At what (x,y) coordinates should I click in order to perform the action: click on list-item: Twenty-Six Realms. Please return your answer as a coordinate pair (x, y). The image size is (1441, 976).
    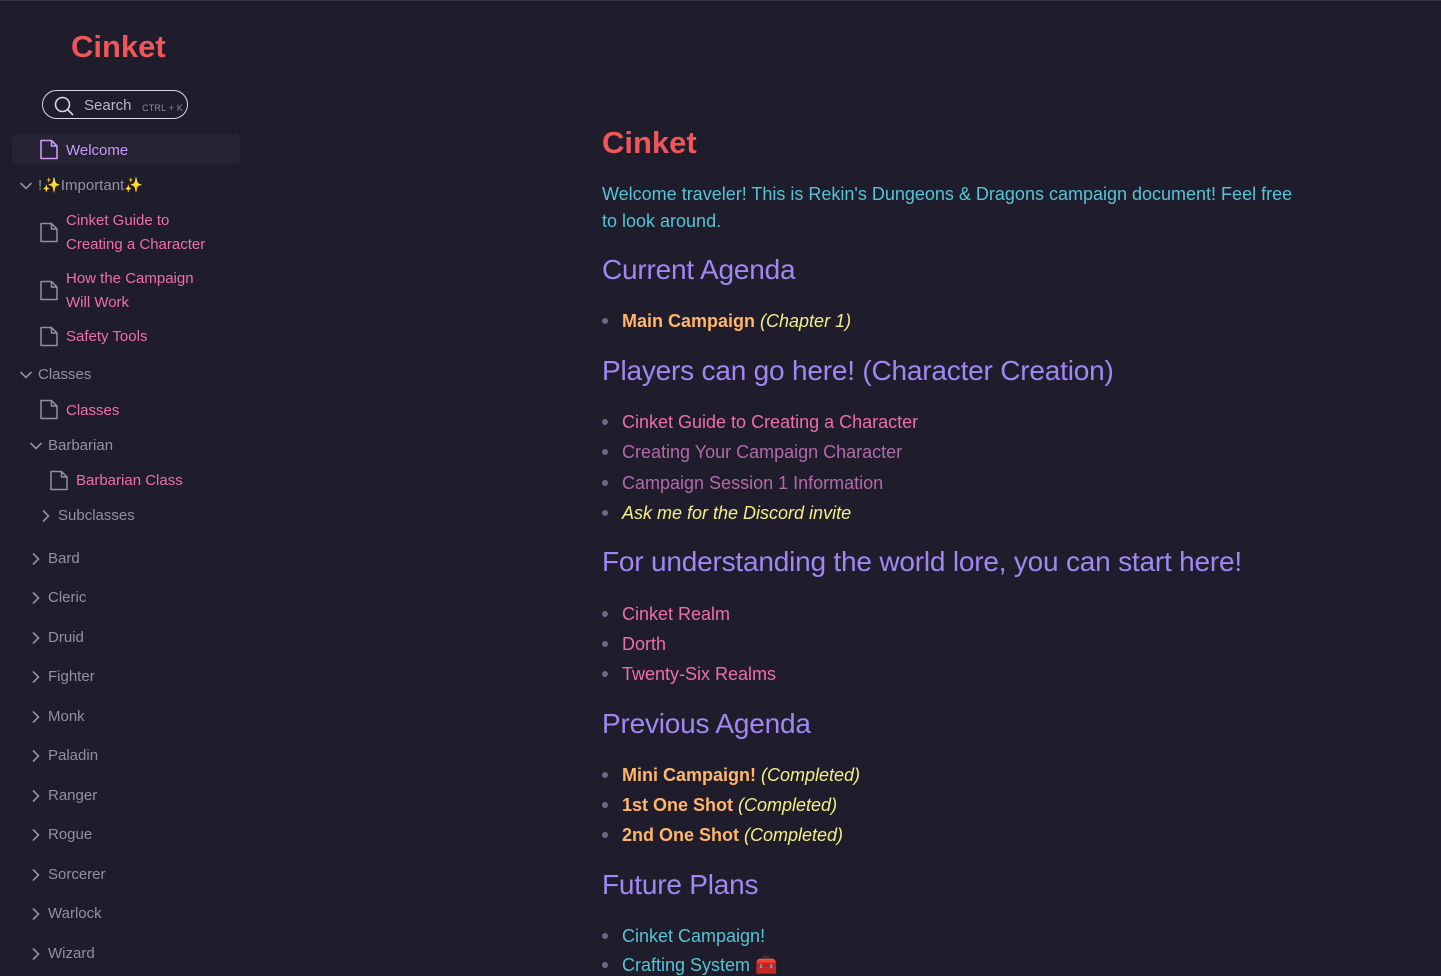
    Looking at the image, I should click on (689, 674).